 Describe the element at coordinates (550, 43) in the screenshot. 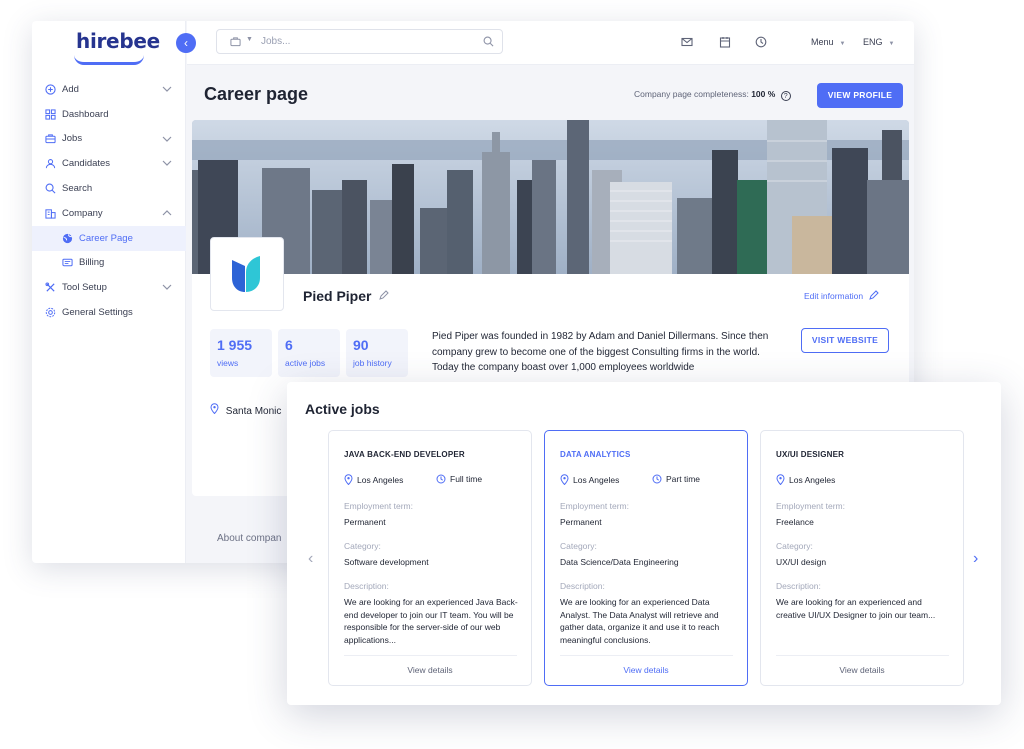

I see `topbar: ▼ Jobs... Menu ▼ ENG ▼` at that location.